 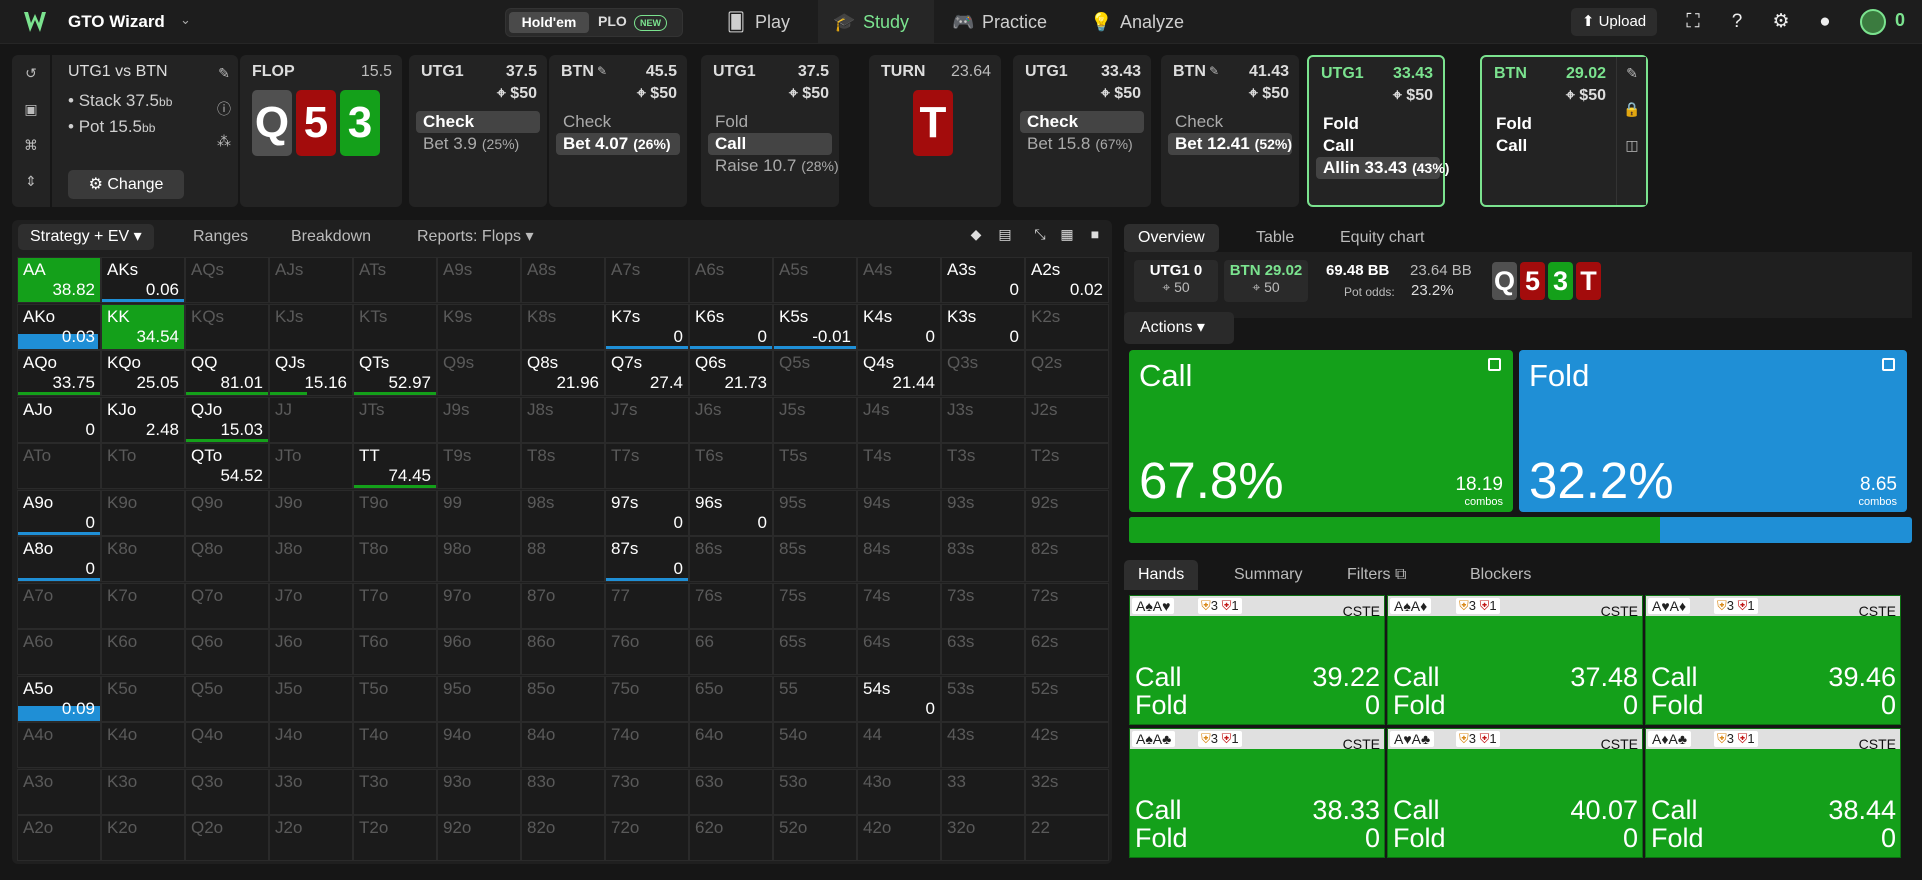 I want to click on hand-cell-JTs: JTs, so click(x=395, y=419).